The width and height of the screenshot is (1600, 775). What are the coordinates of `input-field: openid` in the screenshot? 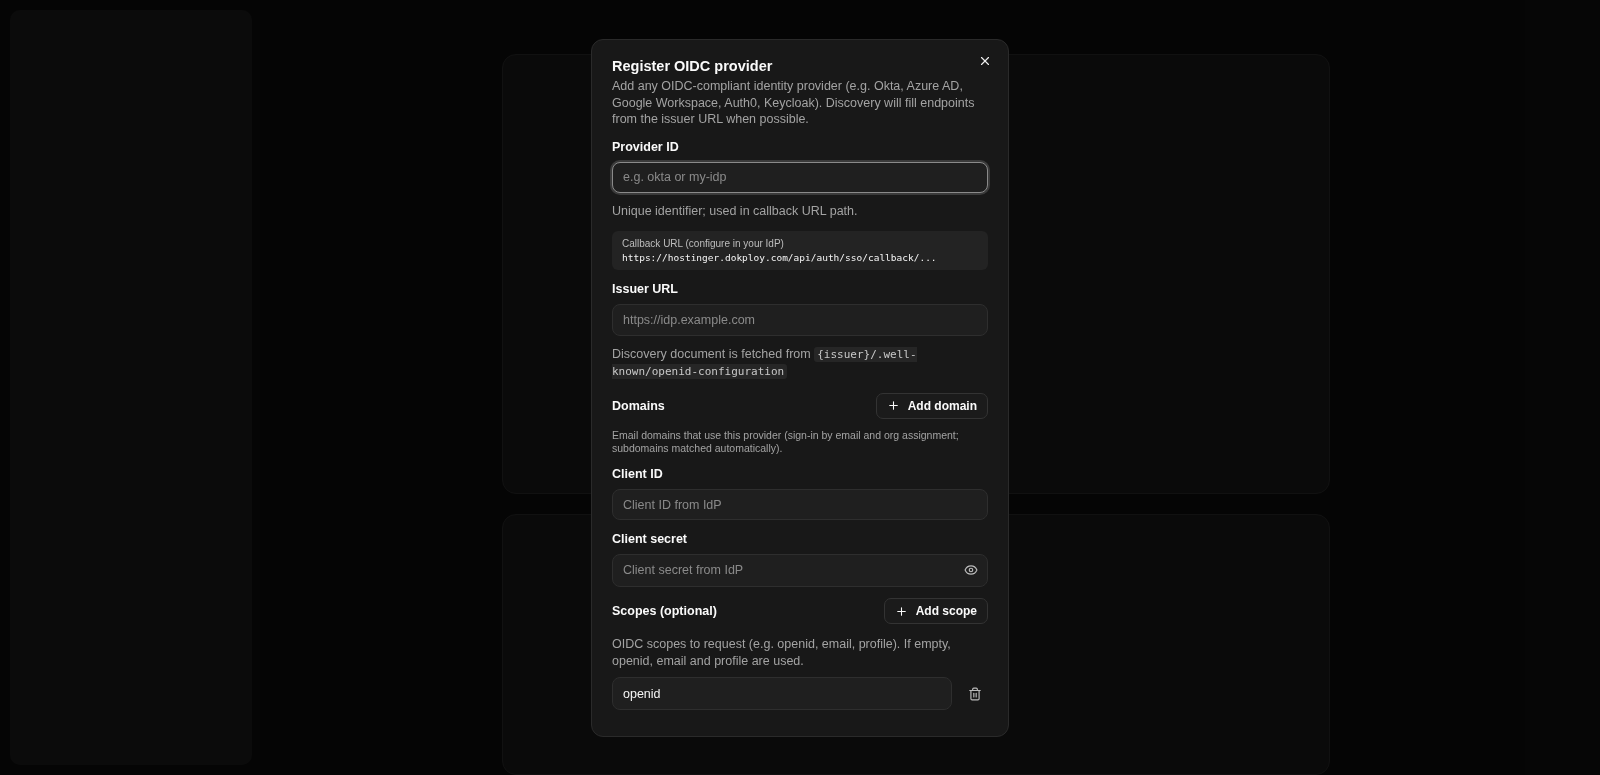 It's located at (782, 693).